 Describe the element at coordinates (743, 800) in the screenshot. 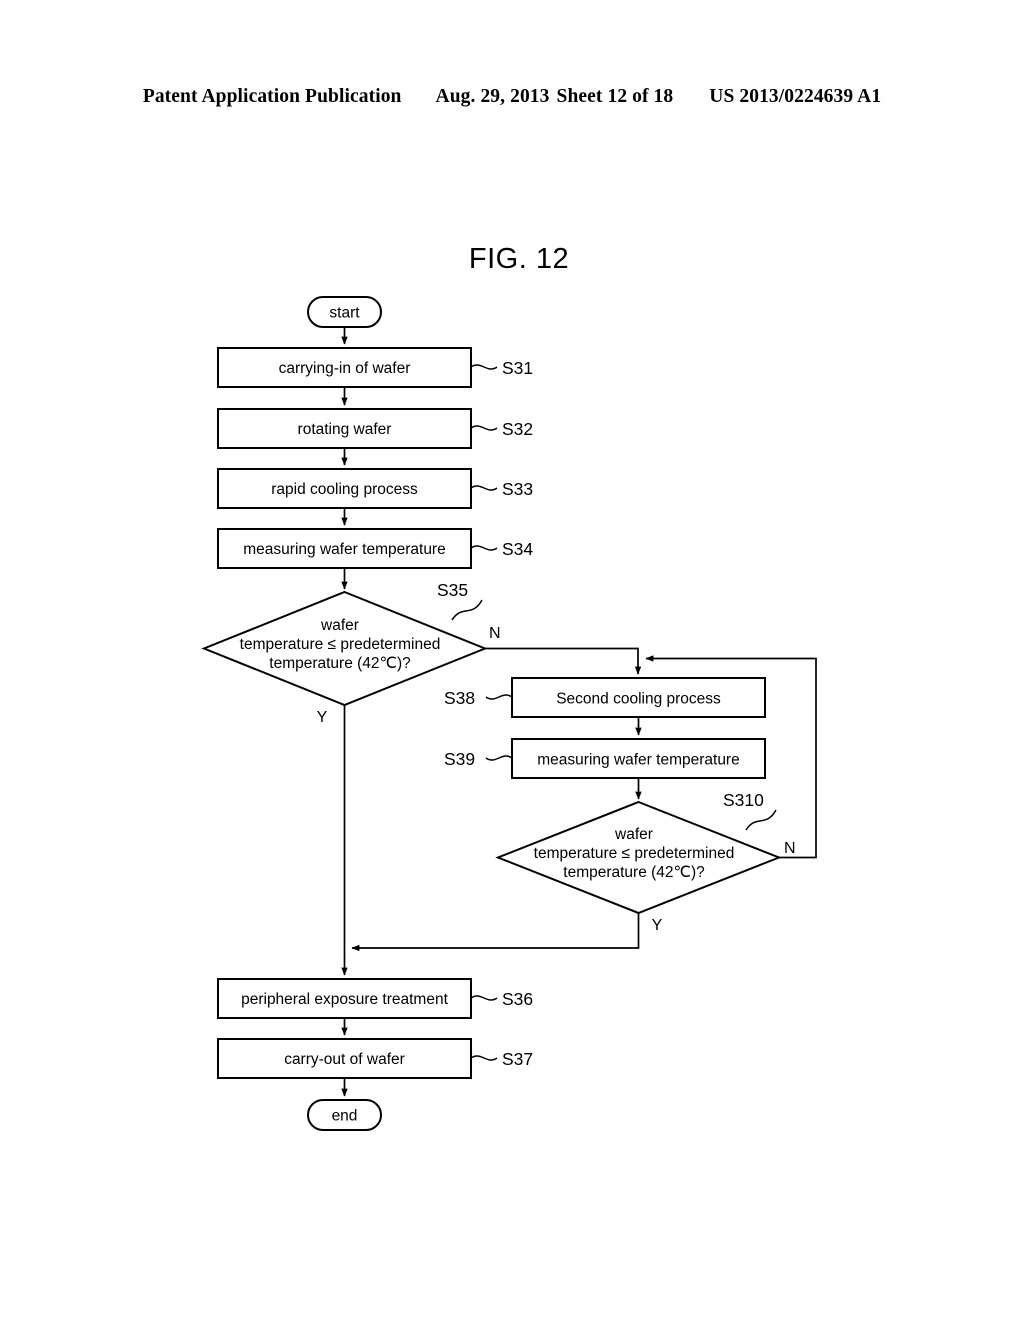

I see `ref-label-s310: S310` at that location.